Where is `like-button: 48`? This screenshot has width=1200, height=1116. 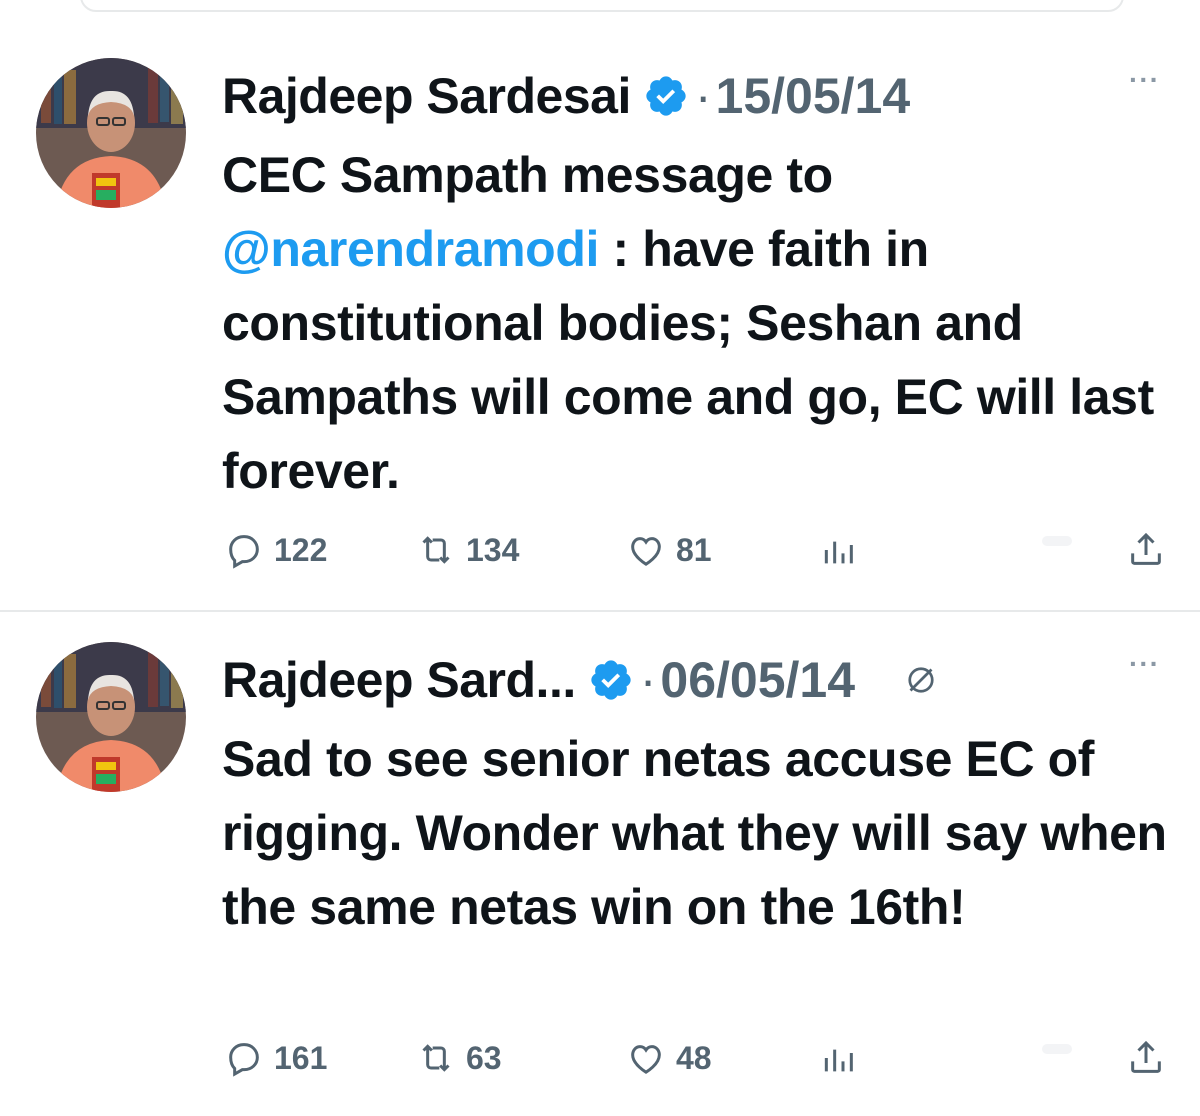 like-button: 48 is located at coordinates (669, 1058).